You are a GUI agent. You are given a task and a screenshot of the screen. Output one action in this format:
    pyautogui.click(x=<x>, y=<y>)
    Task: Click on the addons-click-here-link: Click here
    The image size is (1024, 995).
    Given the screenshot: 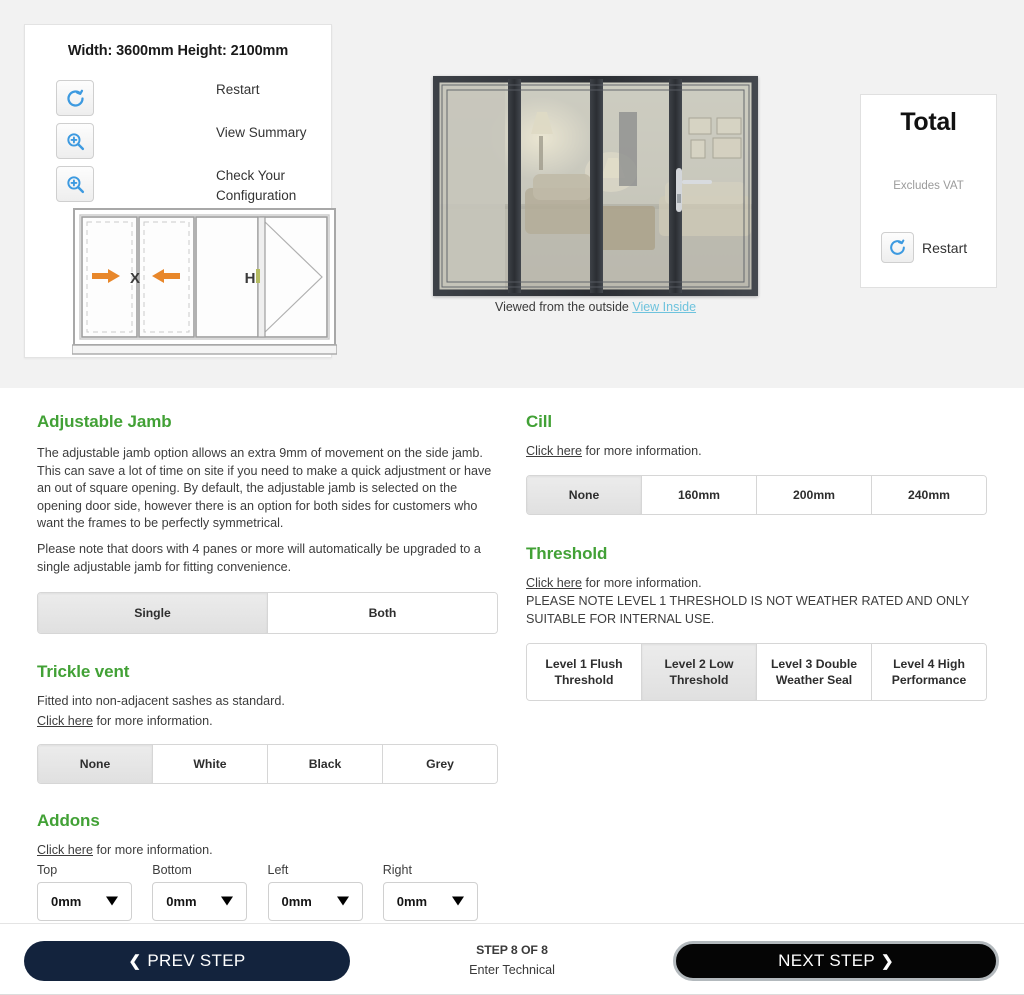 What is the action you would take?
    pyautogui.click(x=65, y=850)
    